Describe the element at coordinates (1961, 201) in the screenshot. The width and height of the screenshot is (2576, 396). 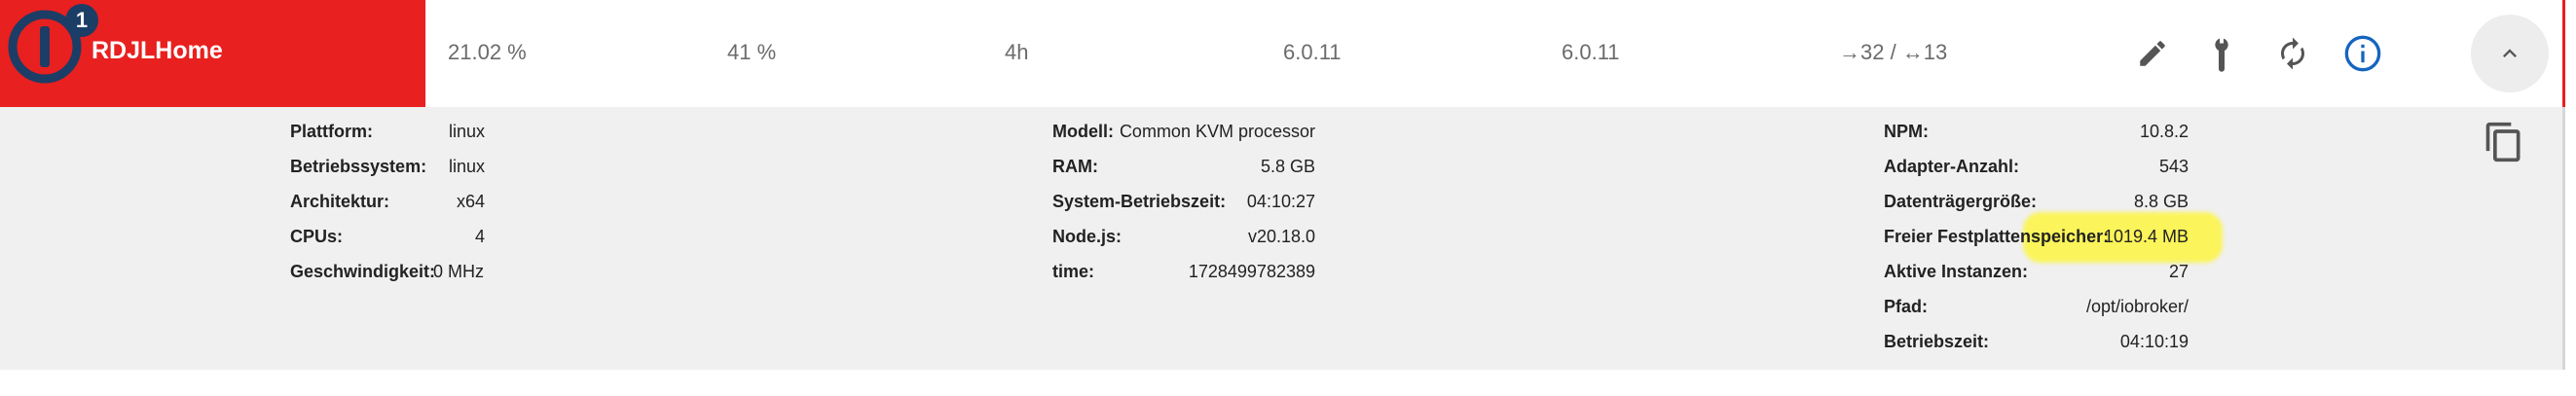
I see `detail-label: Datenträgergröße:` at that location.